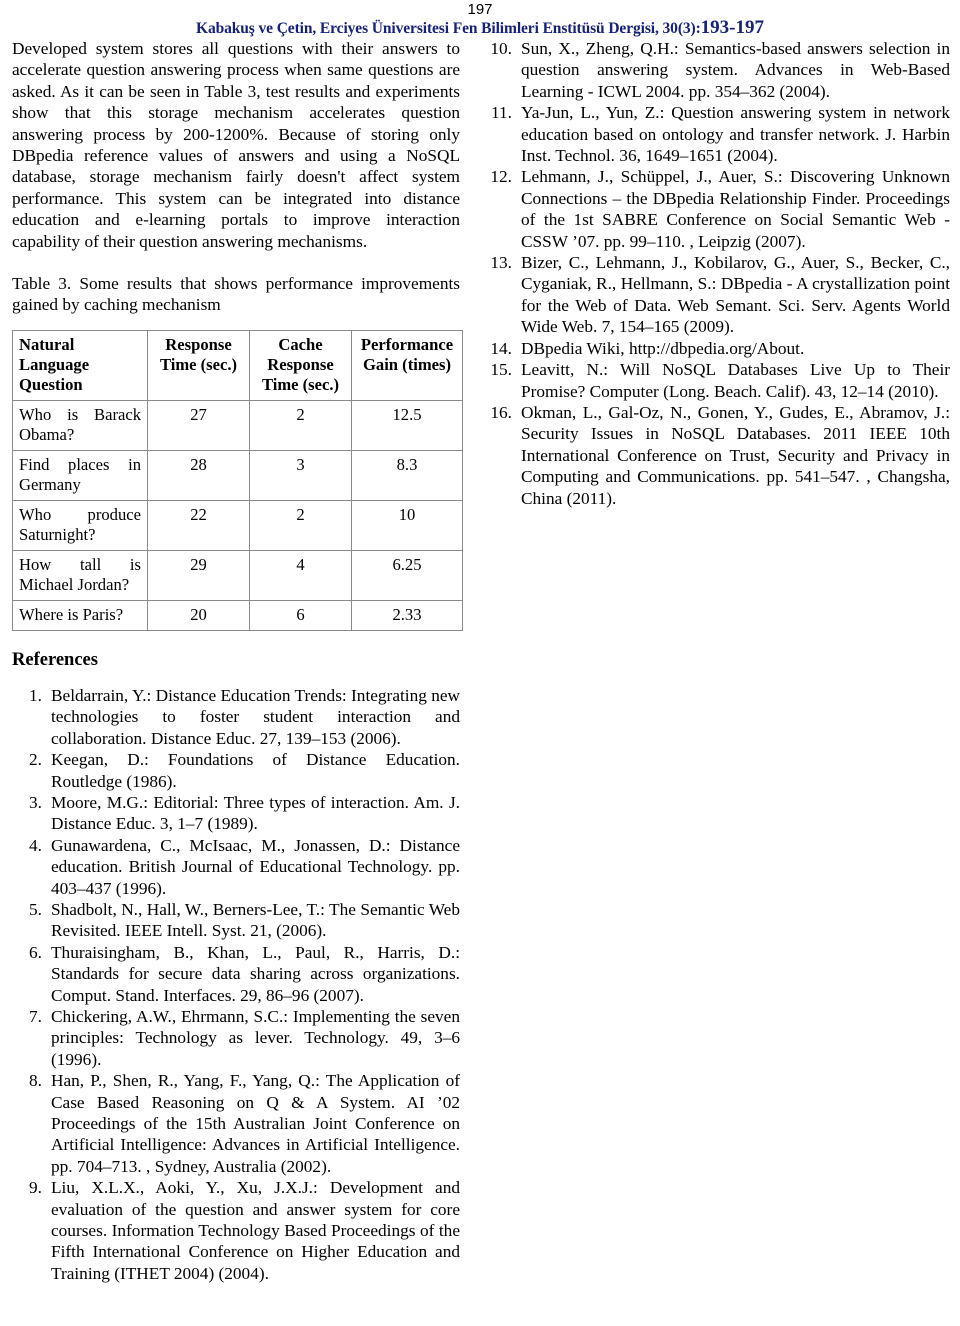  I want to click on reference-number: 8., so click(35, 1081).